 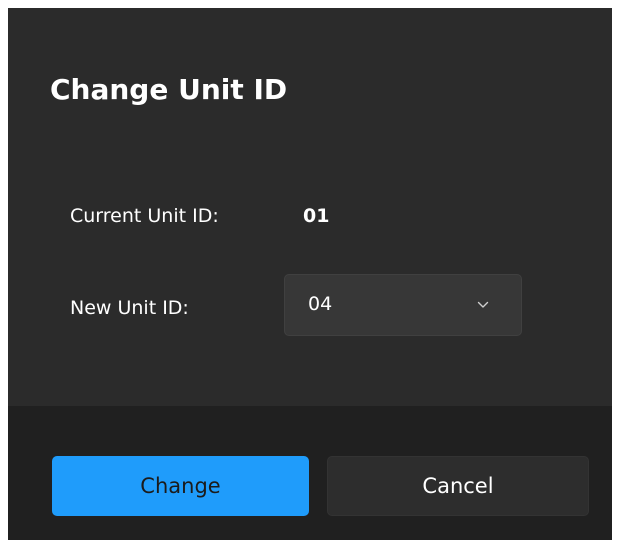 I want to click on new-unit-id-selected-value: 04, so click(x=320, y=304).